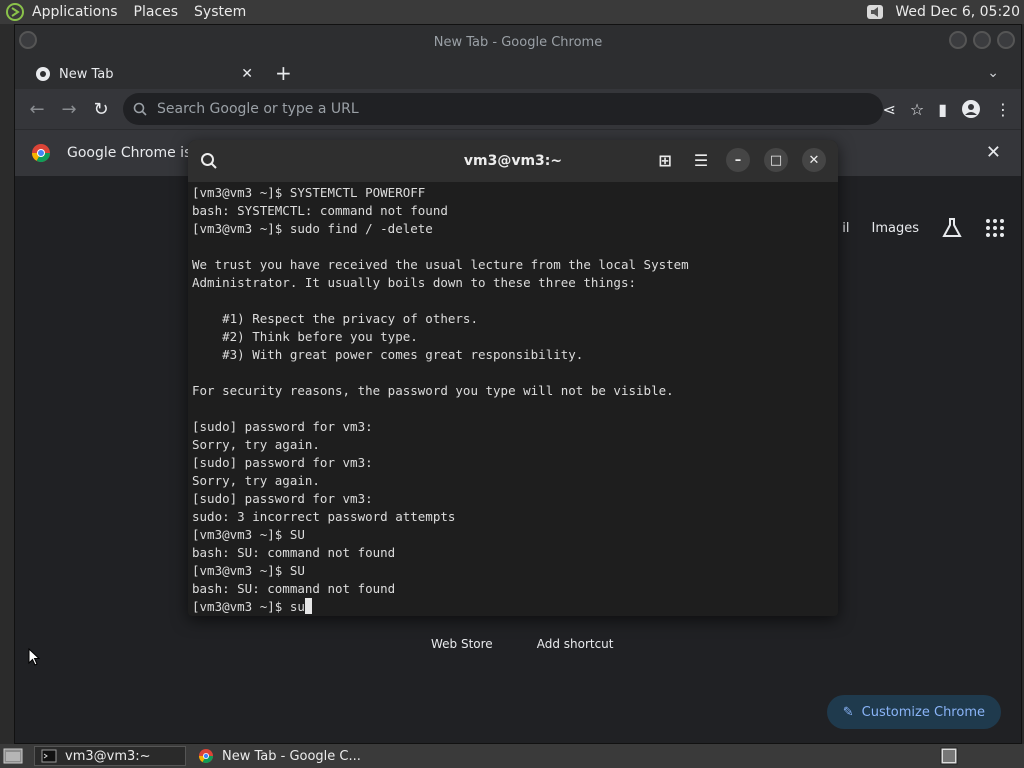 The width and height of the screenshot is (1024, 768). What do you see at coordinates (942, 109) in the screenshot?
I see `side-panel-icon: ▮` at bounding box center [942, 109].